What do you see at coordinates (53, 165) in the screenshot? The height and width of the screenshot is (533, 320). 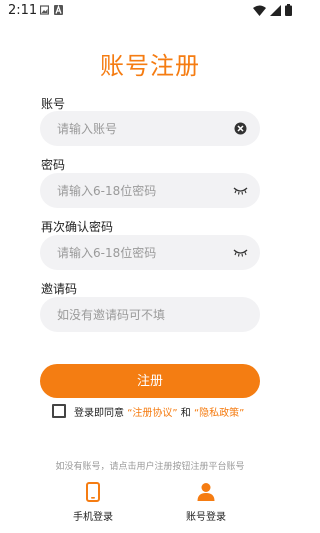 I see `password-label: 密码` at bounding box center [53, 165].